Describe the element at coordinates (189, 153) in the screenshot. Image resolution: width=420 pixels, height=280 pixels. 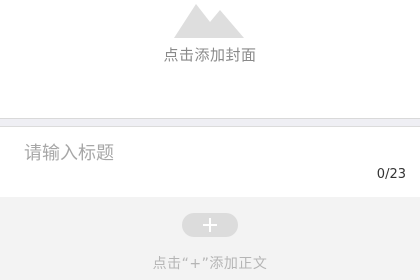
I see `title-input` at that location.